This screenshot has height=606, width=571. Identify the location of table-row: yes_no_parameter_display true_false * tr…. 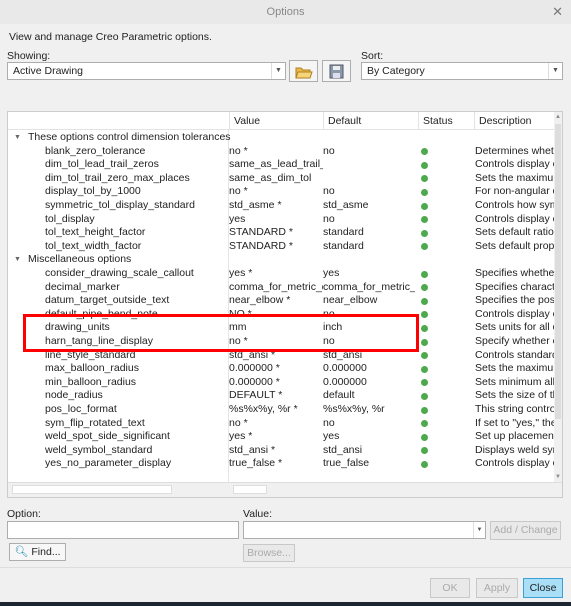
(282, 464).